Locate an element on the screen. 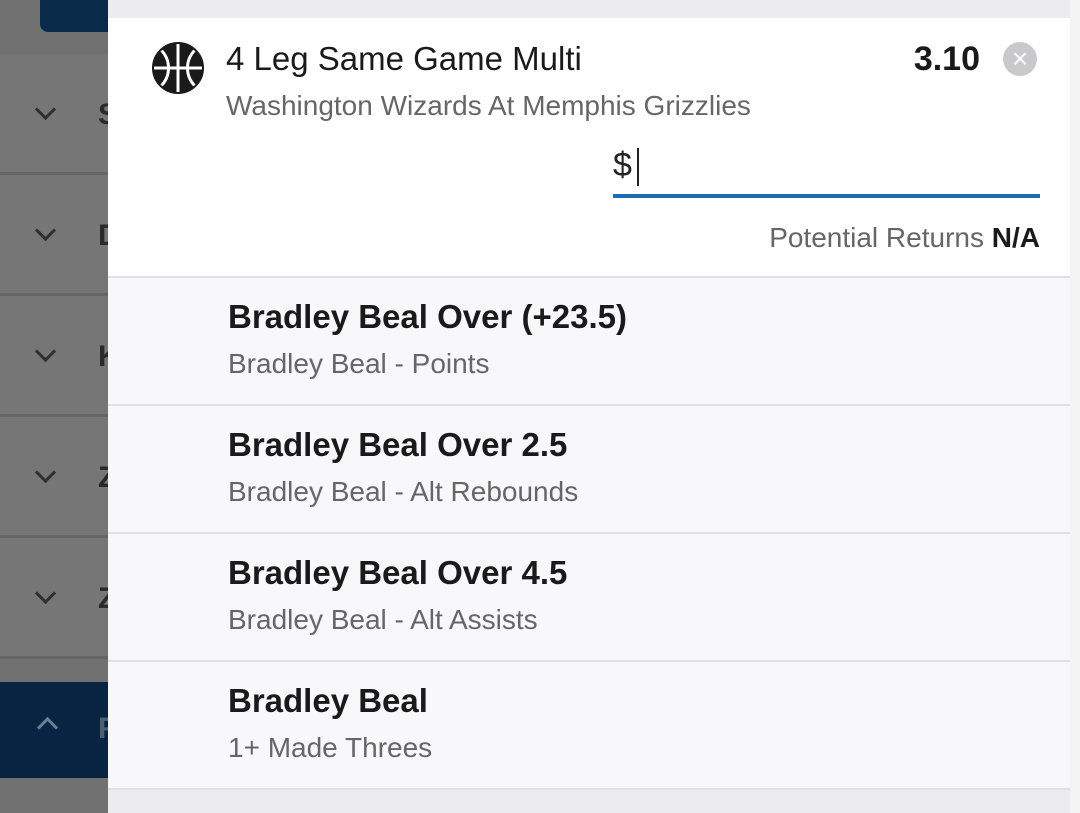  potential-returns-label: Potential Returns is located at coordinates (876, 237).